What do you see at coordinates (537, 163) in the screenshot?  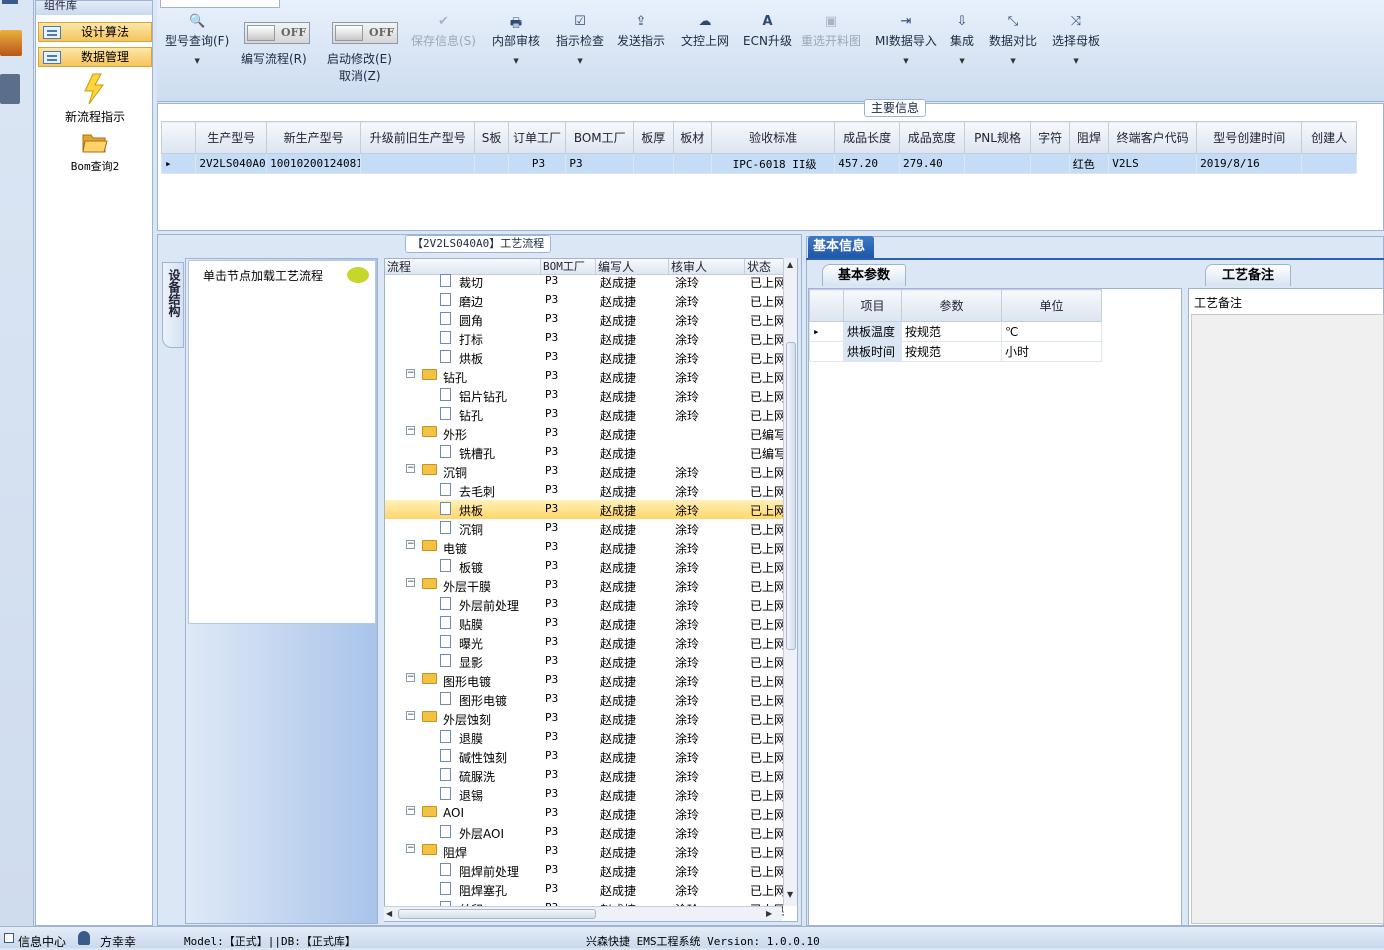 I see `table-cell: P3` at bounding box center [537, 163].